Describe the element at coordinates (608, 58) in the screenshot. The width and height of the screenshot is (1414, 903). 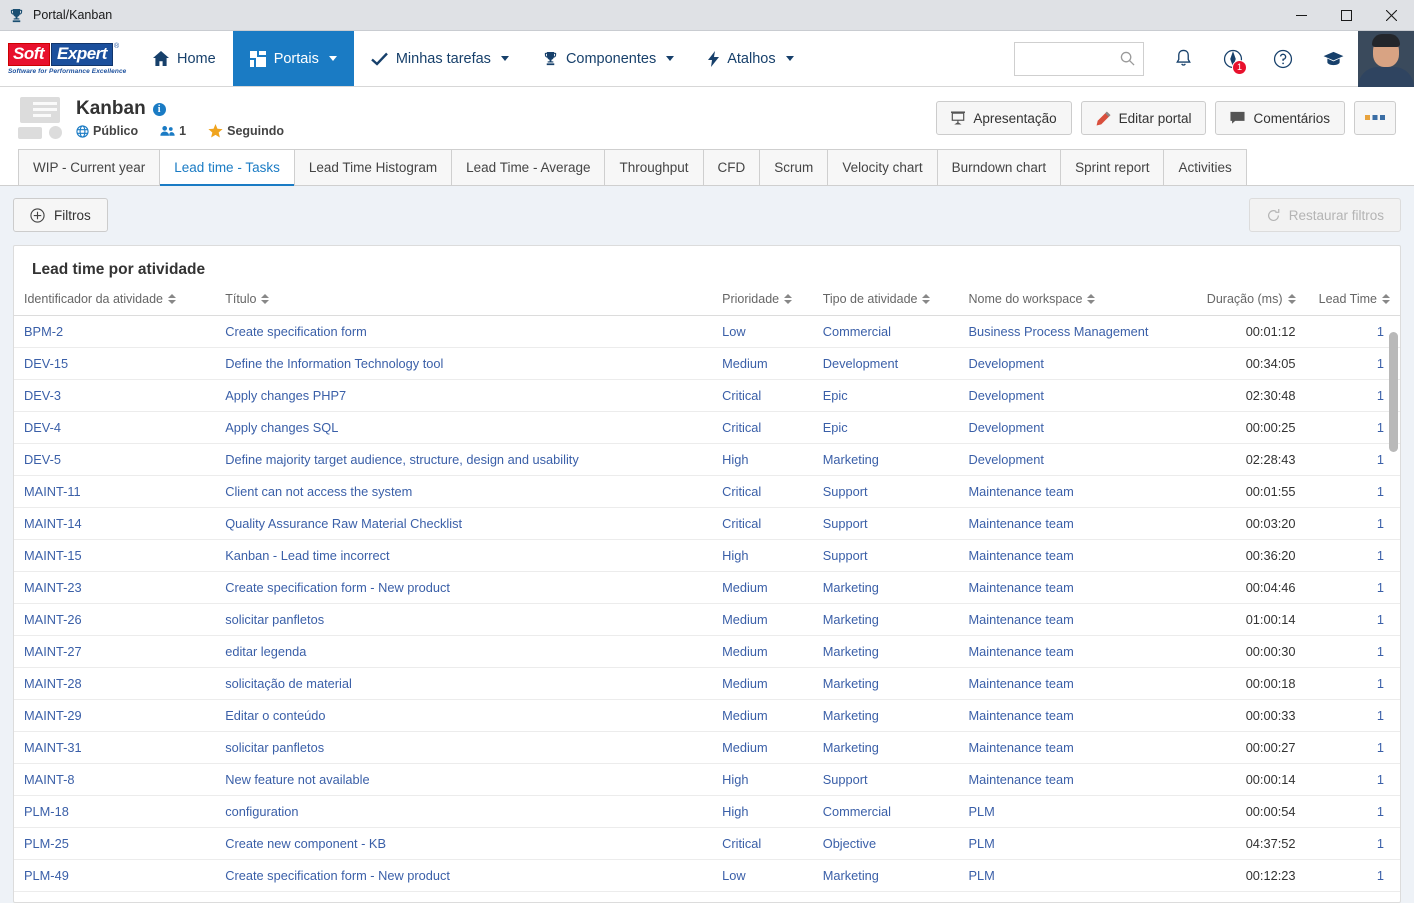
I see `nav-item-componentes: Componentes` at that location.